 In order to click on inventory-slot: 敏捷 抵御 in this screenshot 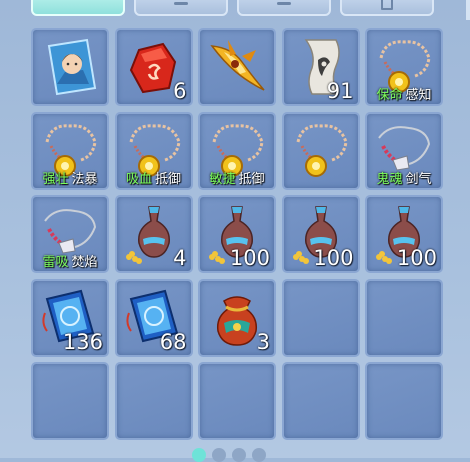, I will do `click(237, 150)`.